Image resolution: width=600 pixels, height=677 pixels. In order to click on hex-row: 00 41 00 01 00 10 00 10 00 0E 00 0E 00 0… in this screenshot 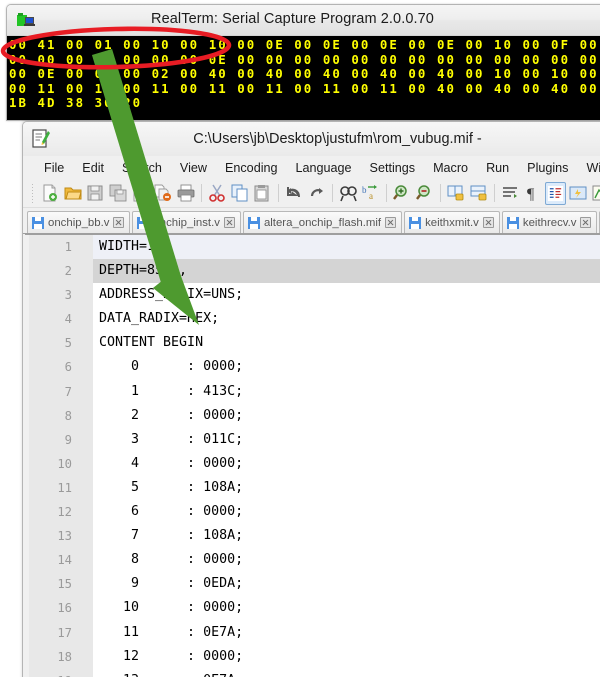, I will do `click(304, 44)`.